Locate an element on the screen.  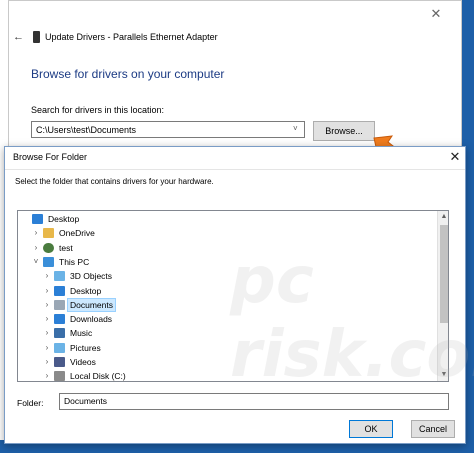
tree-item: Desktop is located at coordinates (227, 219).